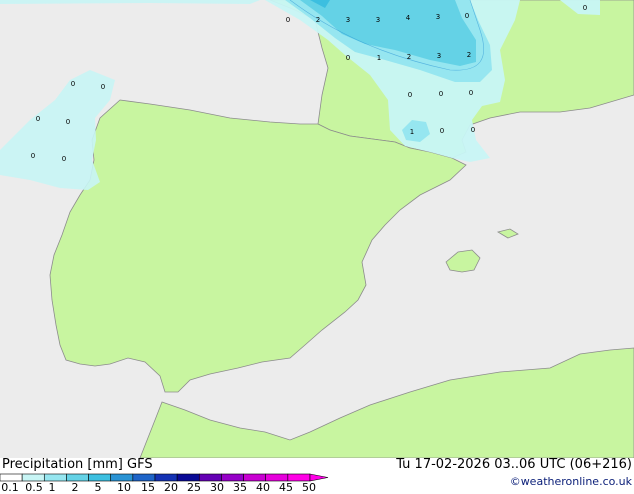 The image size is (634, 494). I want to click on credit-link: ©weatheronline.co.uk, so click(571, 481).